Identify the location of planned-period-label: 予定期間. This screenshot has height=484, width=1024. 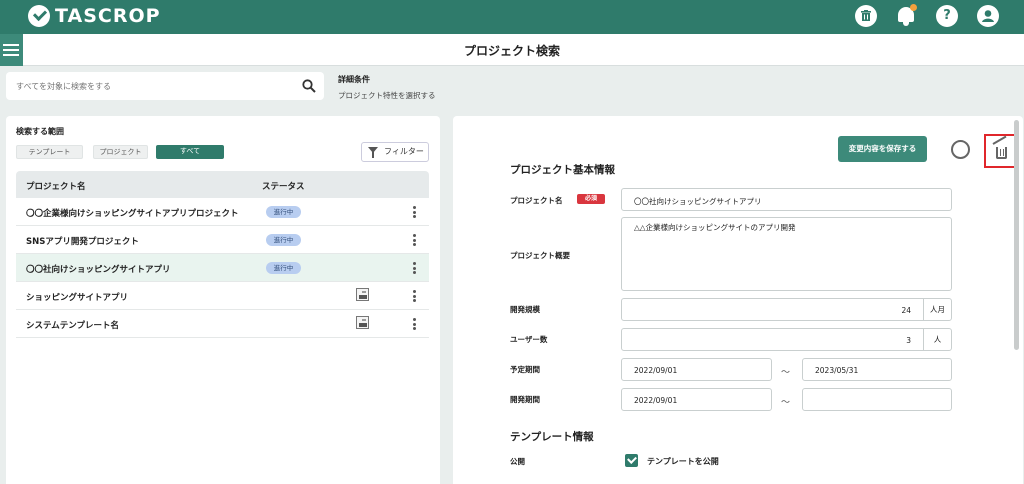
(525, 369).